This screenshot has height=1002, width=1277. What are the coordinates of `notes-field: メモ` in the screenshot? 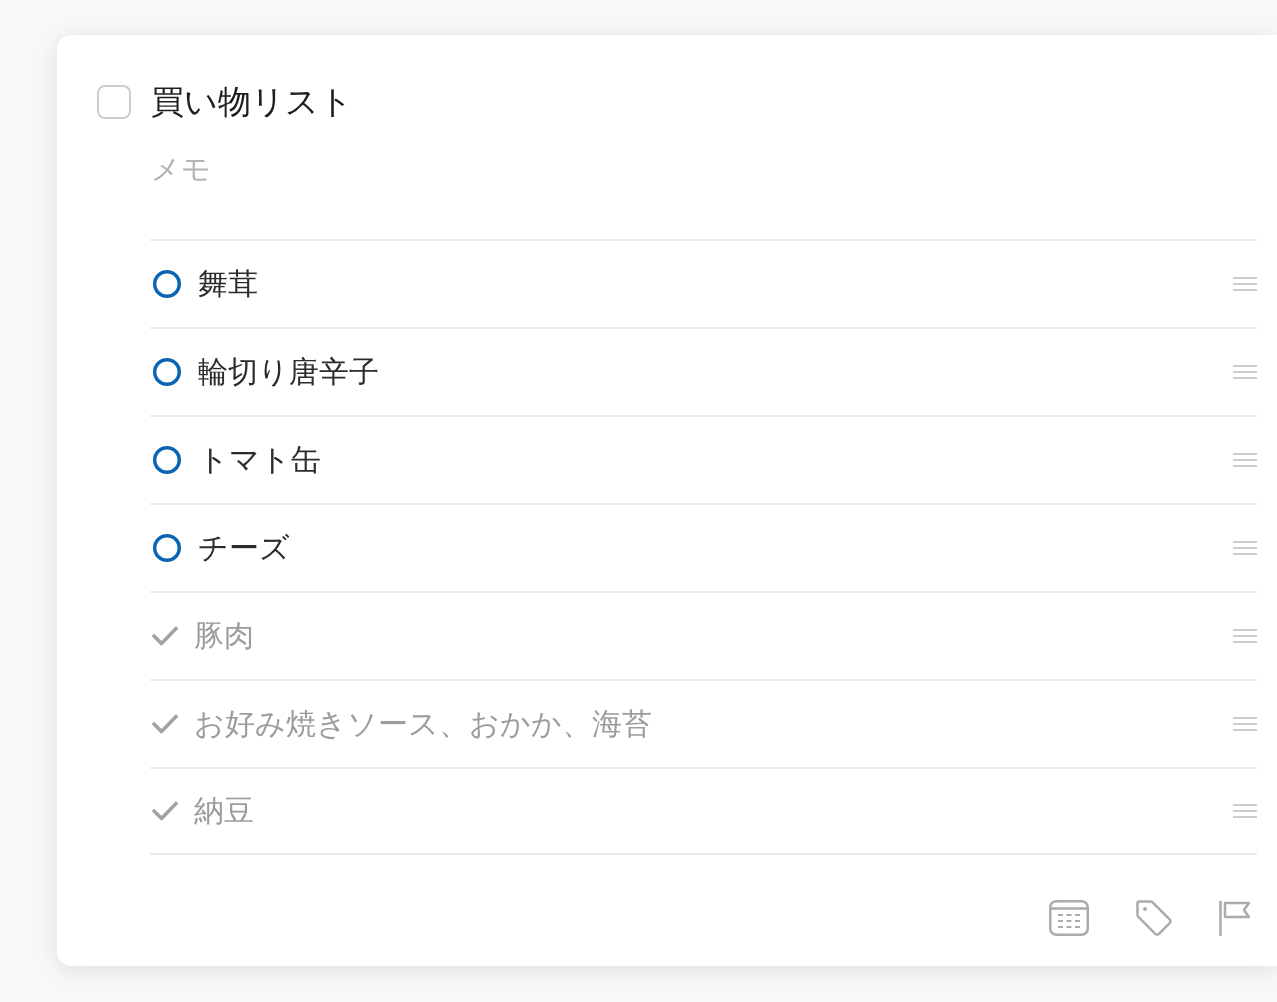 It's located at (351, 169).